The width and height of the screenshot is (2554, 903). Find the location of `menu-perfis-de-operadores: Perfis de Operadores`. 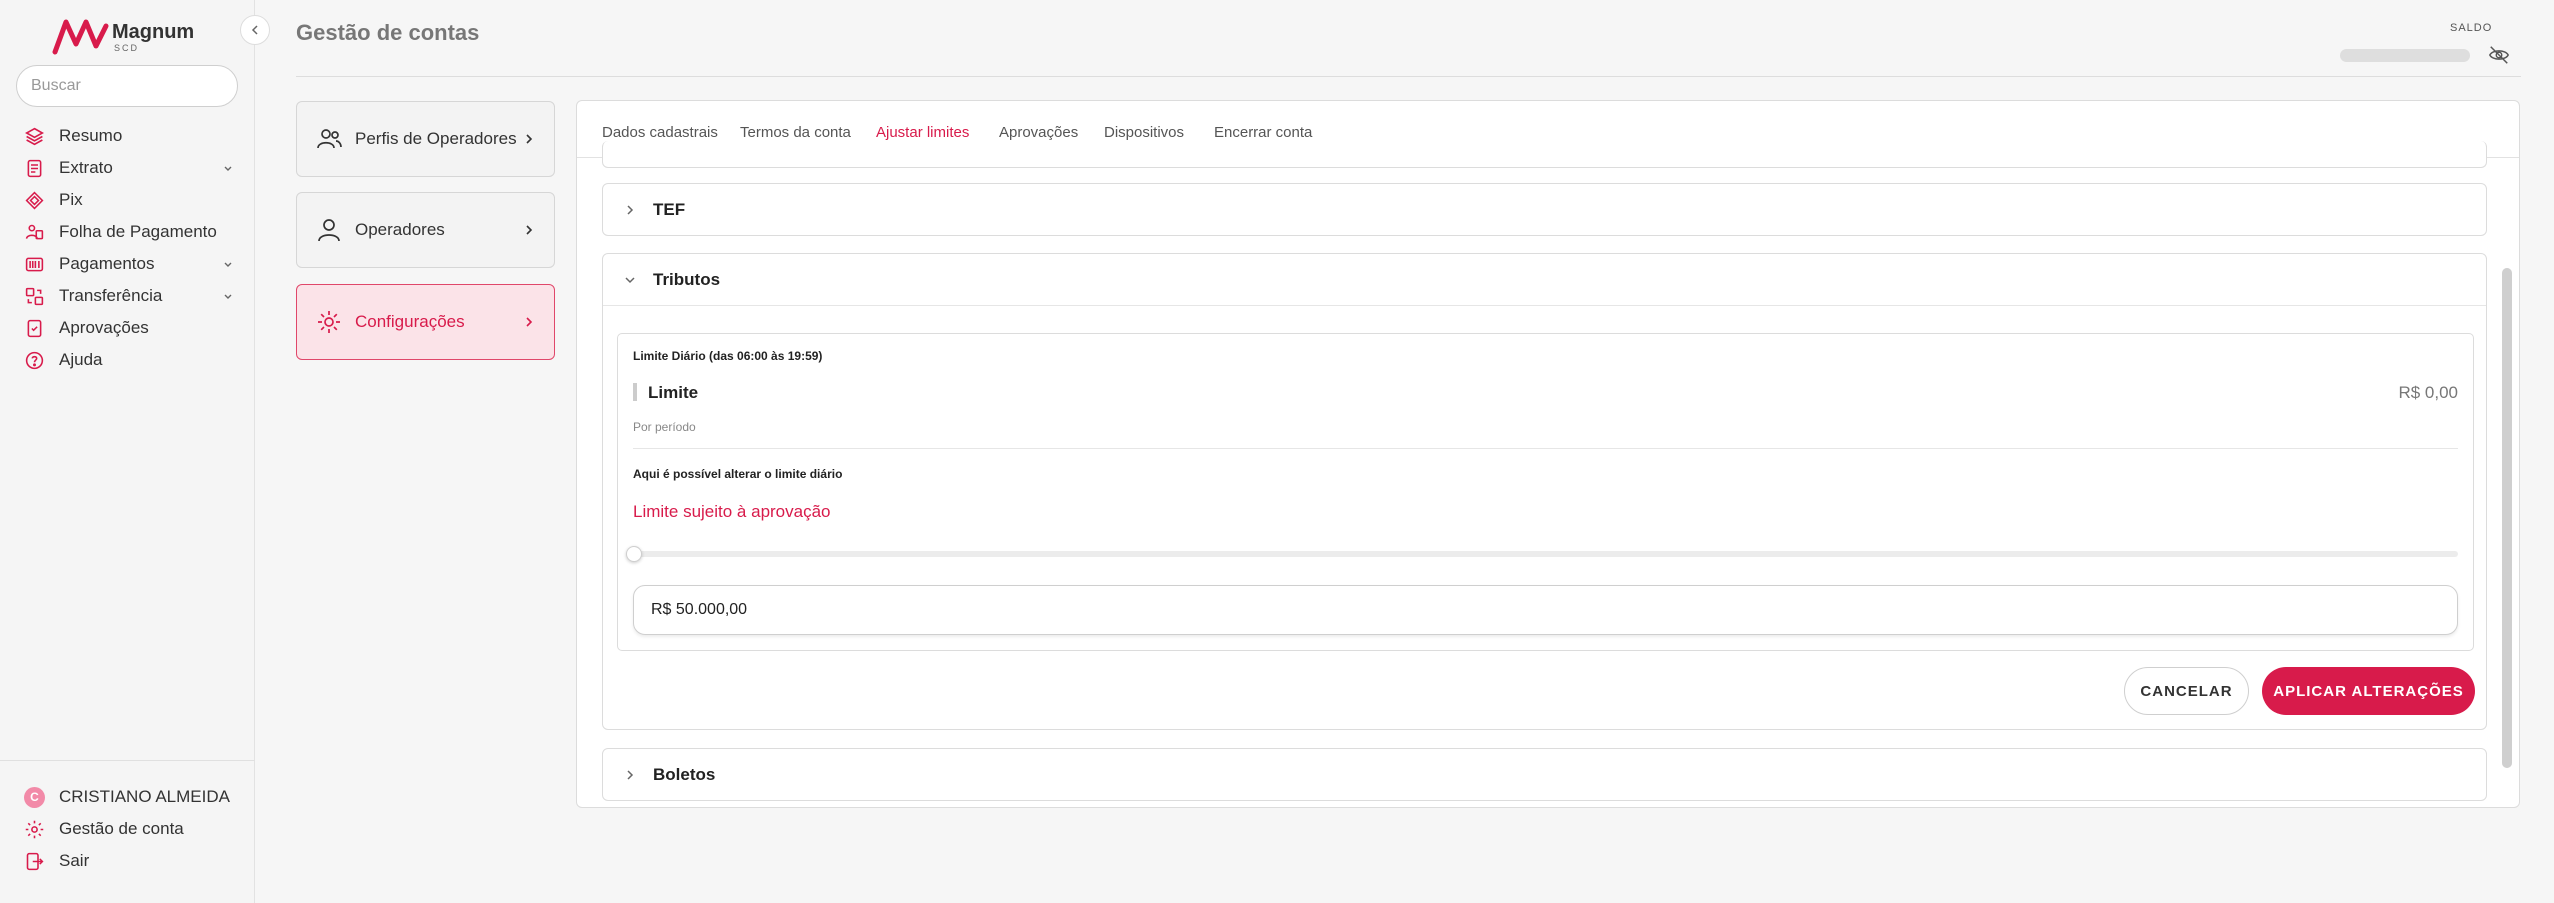

menu-perfis-de-operadores: Perfis de Operadores is located at coordinates (425, 139).